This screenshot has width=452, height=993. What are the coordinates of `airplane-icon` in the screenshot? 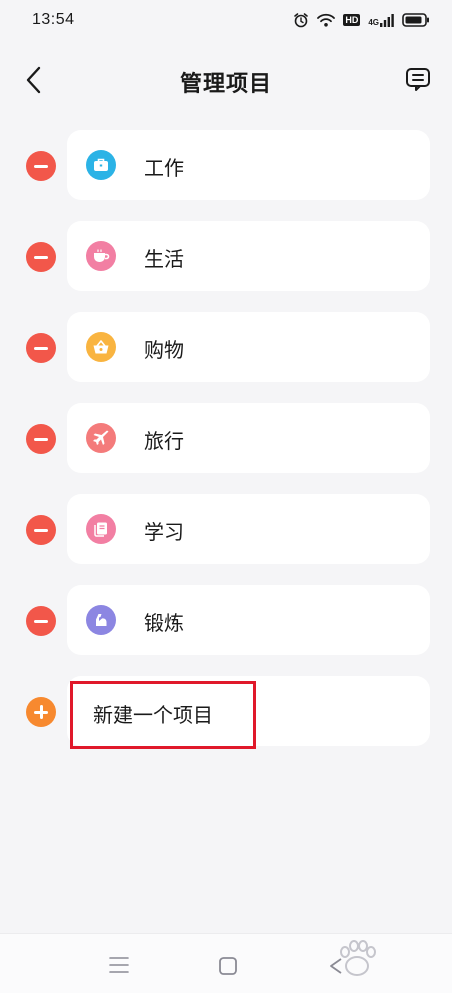 It's located at (101, 438).